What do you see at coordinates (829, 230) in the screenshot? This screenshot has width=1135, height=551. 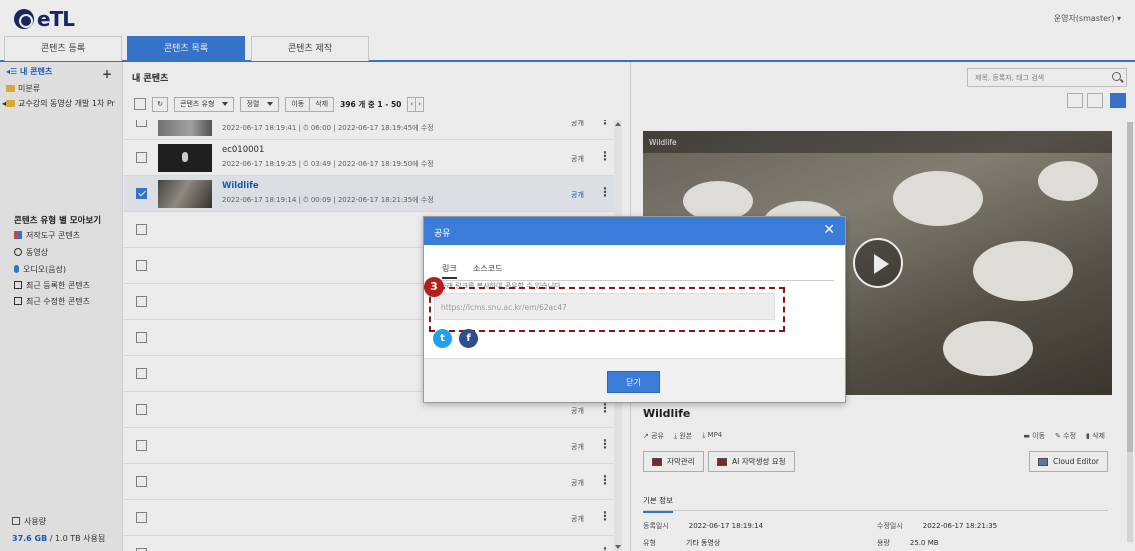 I see `close-icon: ✕` at bounding box center [829, 230].